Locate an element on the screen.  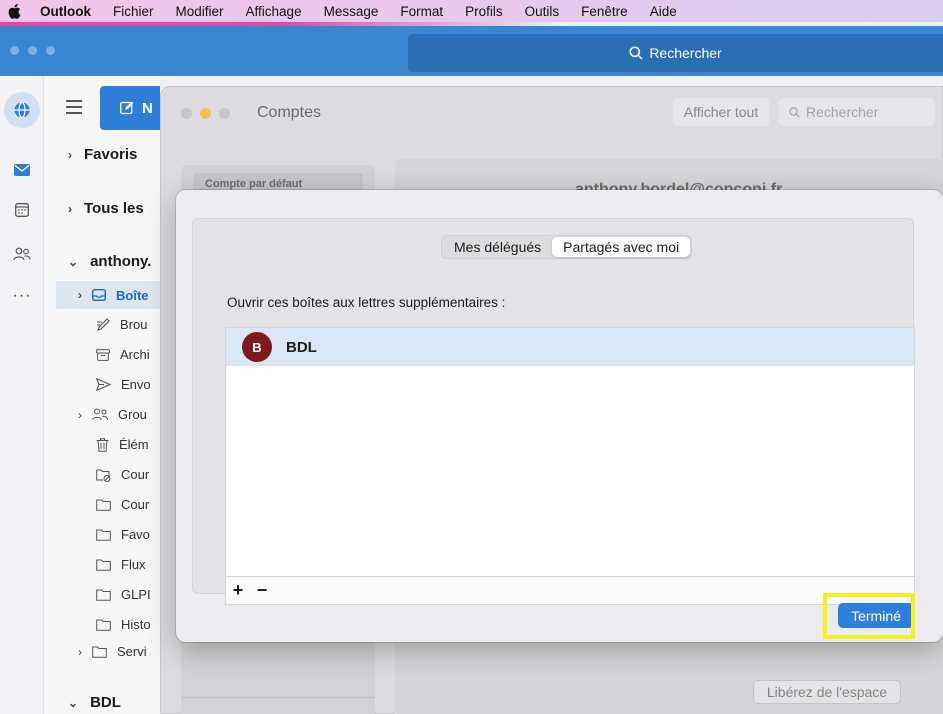
folder-inbox: › Boîte is located at coordinates (108, 295).